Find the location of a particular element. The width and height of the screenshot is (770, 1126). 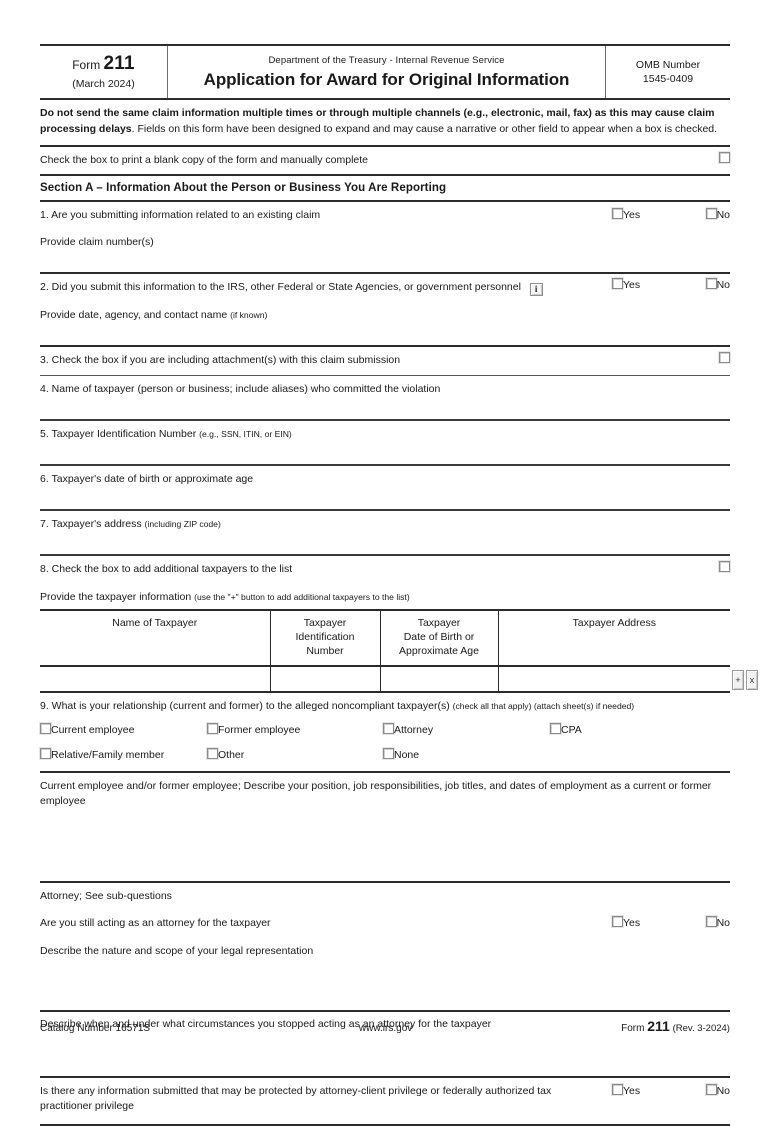

attorney-heading-row: Attorney; See sub-questions is located at coordinates (385, 896).